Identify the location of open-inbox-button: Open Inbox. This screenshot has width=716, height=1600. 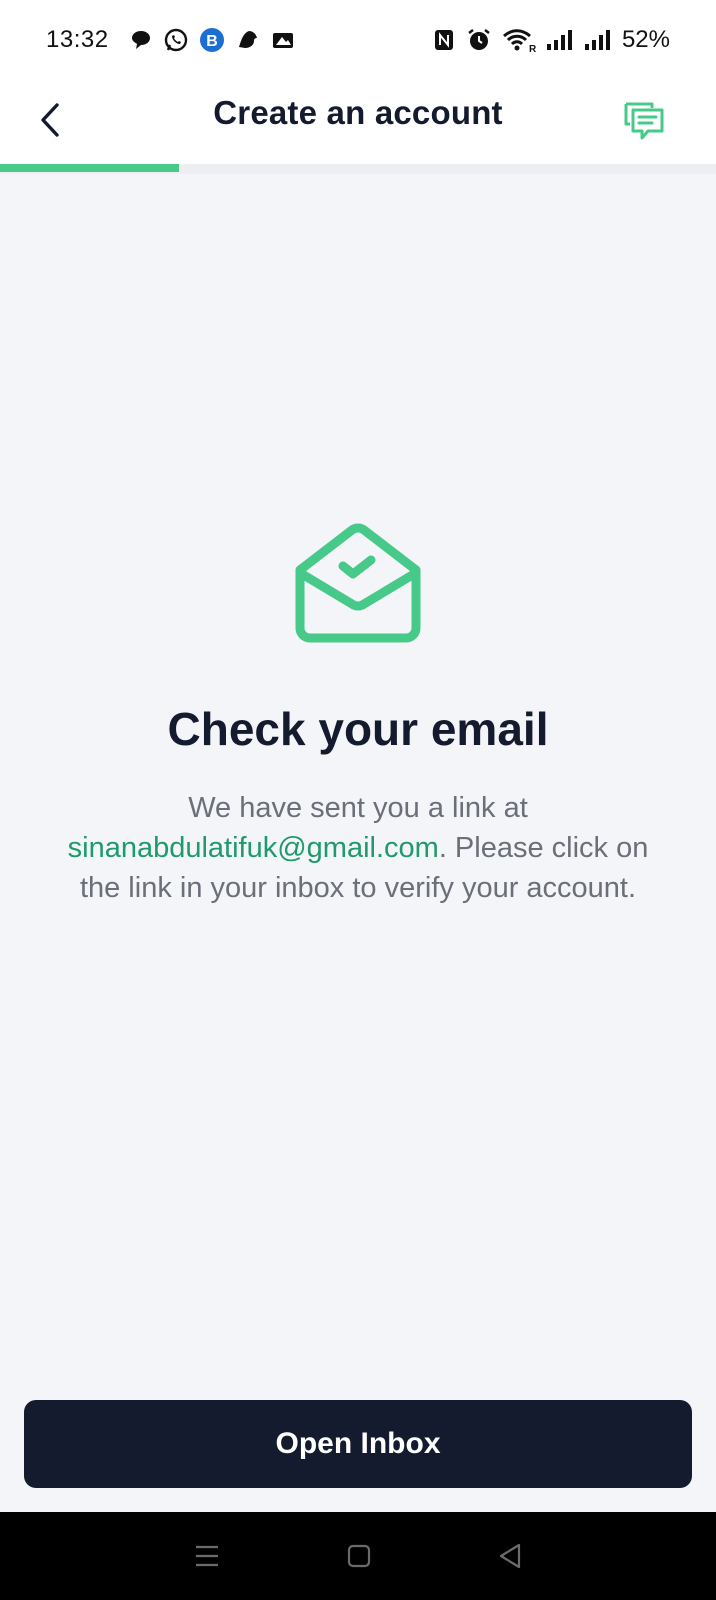
(358, 1444).